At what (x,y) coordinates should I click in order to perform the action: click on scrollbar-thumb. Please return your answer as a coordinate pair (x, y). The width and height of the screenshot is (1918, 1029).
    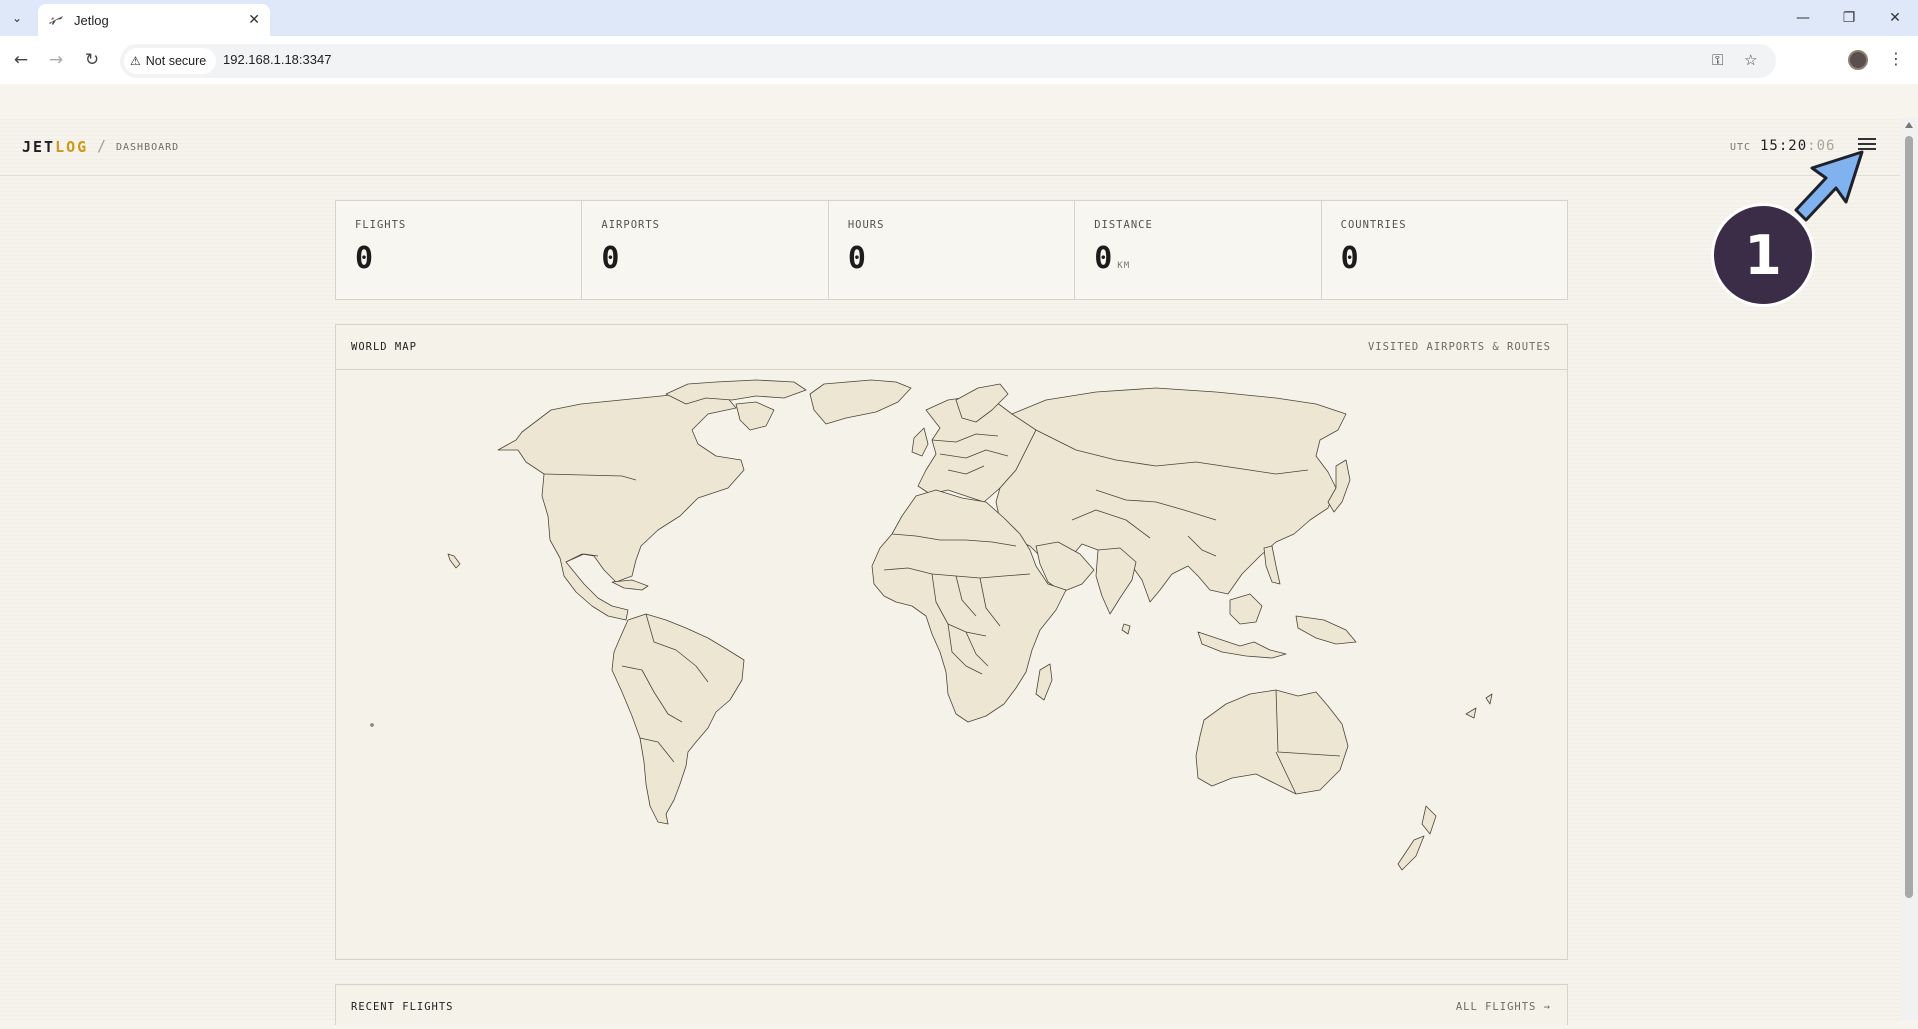
    Looking at the image, I should click on (1909, 517).